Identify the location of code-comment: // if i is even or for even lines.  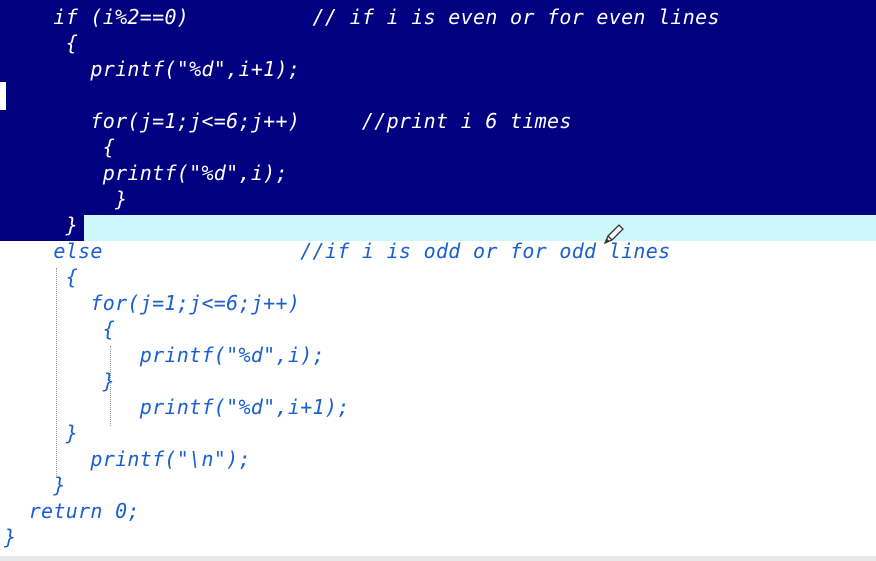
(516, 17).